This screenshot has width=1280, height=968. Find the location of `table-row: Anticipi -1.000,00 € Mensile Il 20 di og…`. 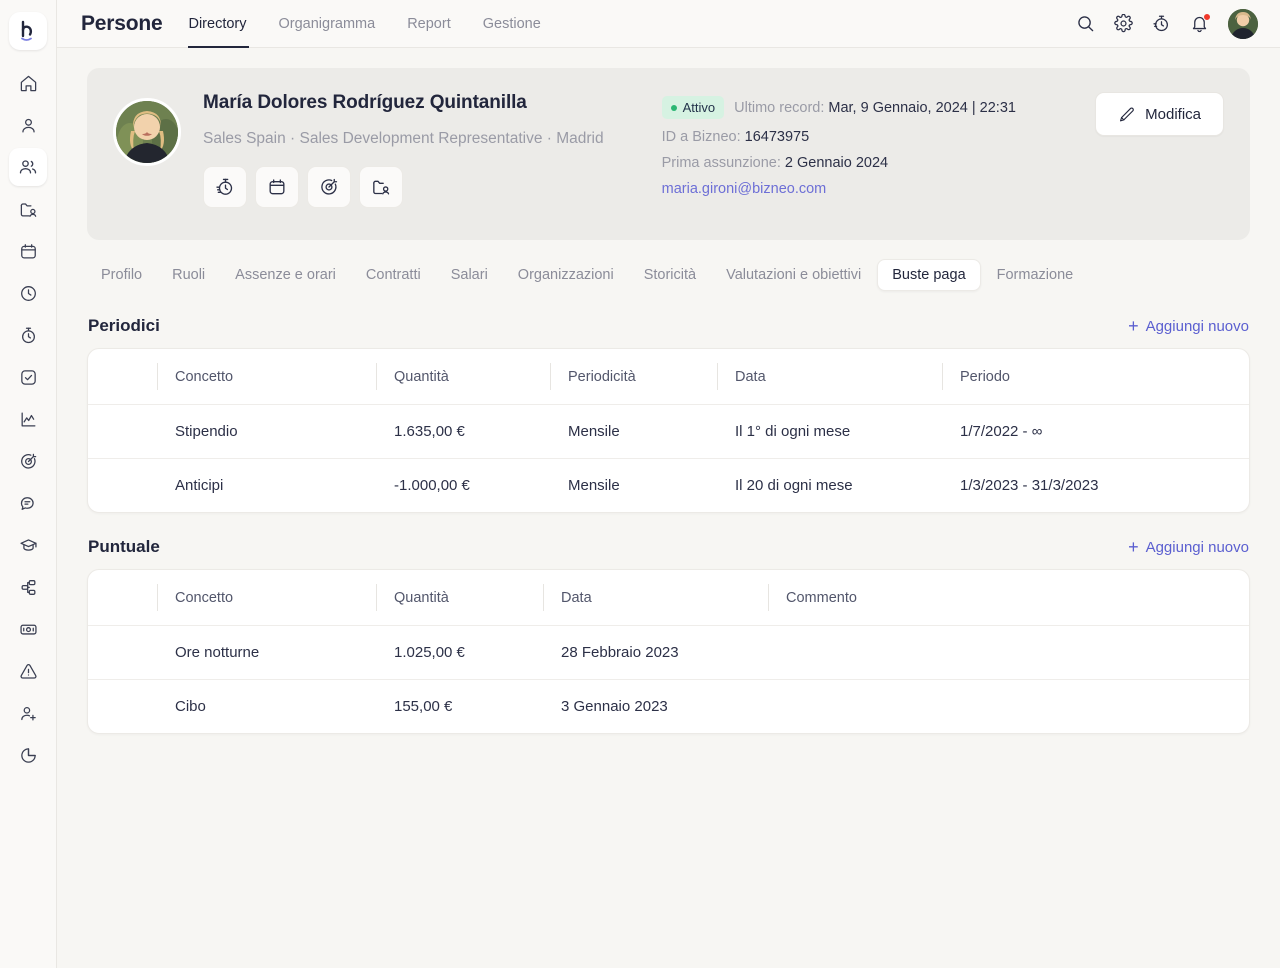

table-row: Anticipi -1.000,00 € Mensile Il 20 di og… is located at coordinates (668, 486).